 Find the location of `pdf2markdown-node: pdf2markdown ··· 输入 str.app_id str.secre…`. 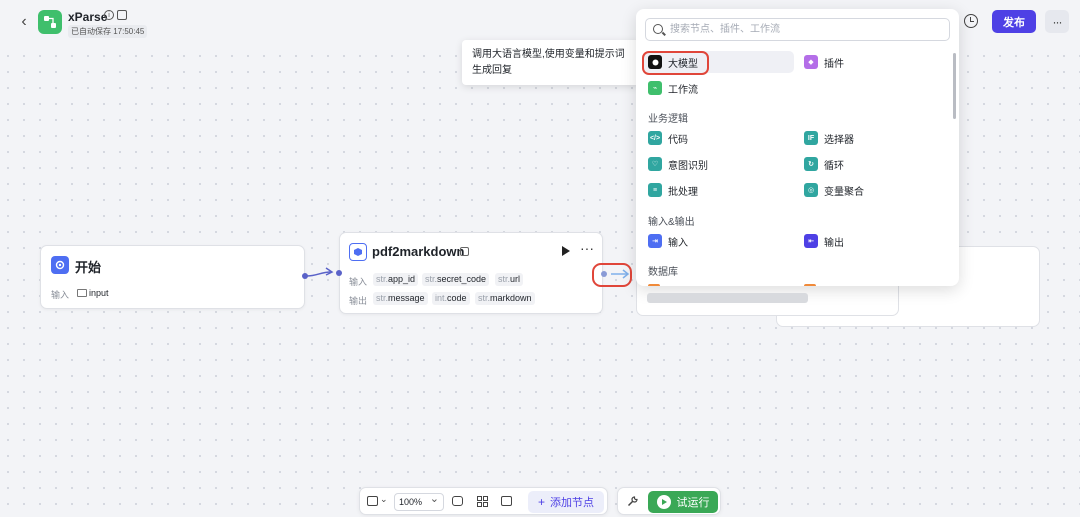

pdf2markdown-node: pdf2markdown ··· 输入 str.app_id str.secre… is located at coordinates (471, 273).